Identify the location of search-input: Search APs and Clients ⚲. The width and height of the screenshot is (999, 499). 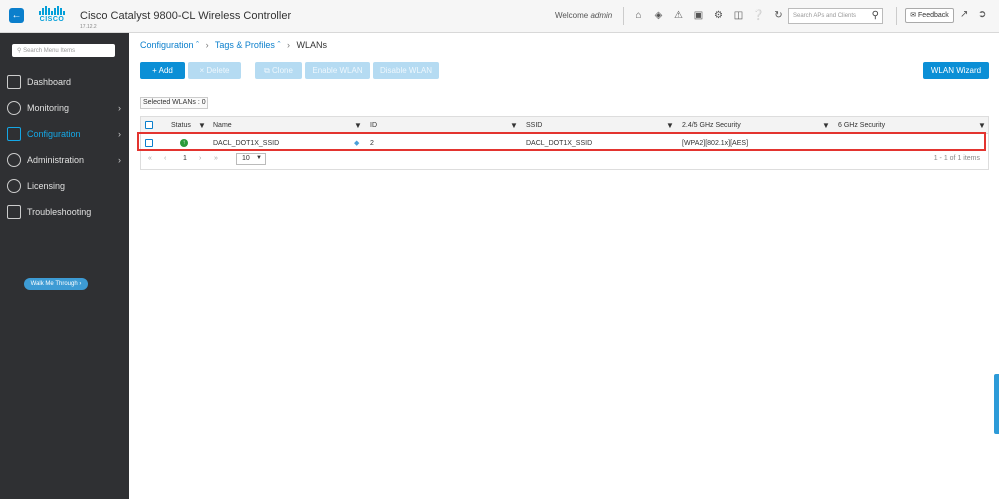
(835, 16).